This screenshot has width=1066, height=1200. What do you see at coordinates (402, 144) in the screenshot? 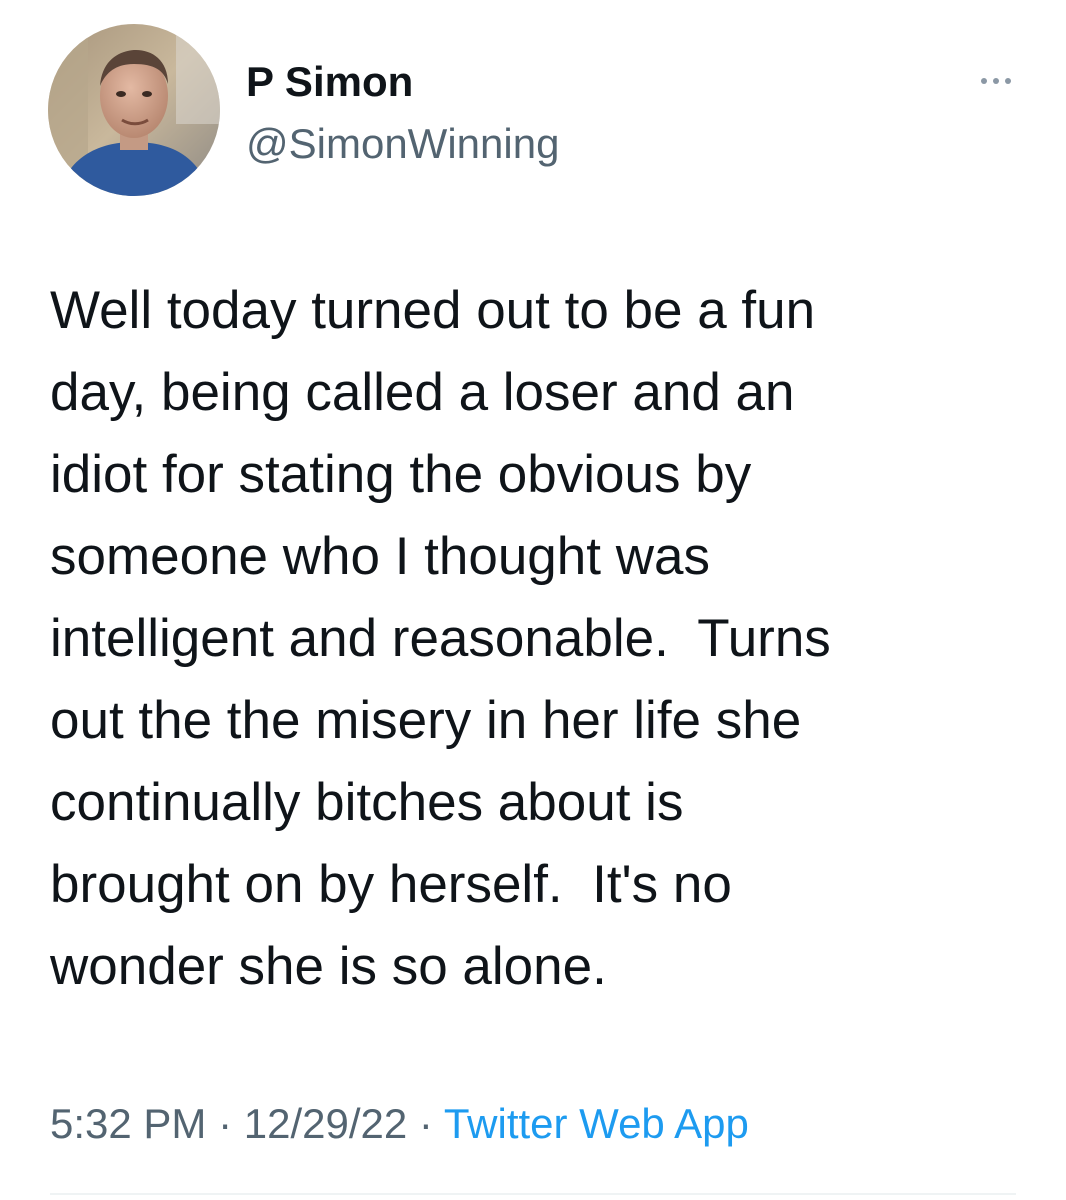
I see `author-handle: @SimonWinning` at bounding box center [402, 144].